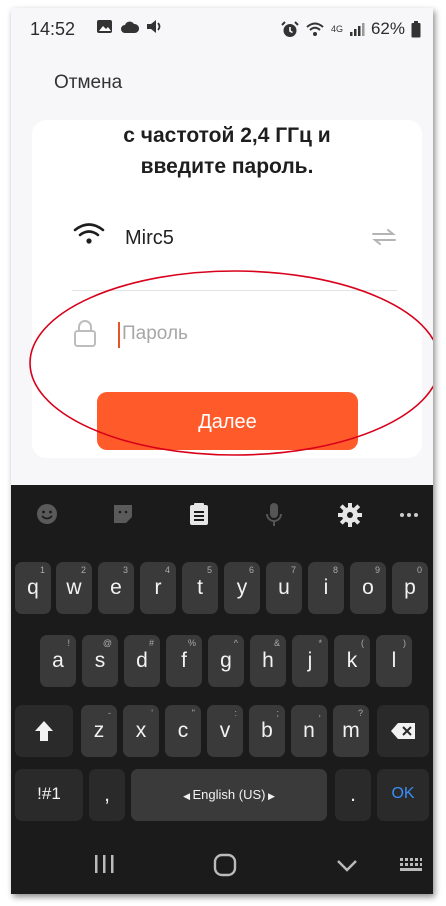 The image size is (446, 906). I want to click on key-c: " c, so click(183, 731).